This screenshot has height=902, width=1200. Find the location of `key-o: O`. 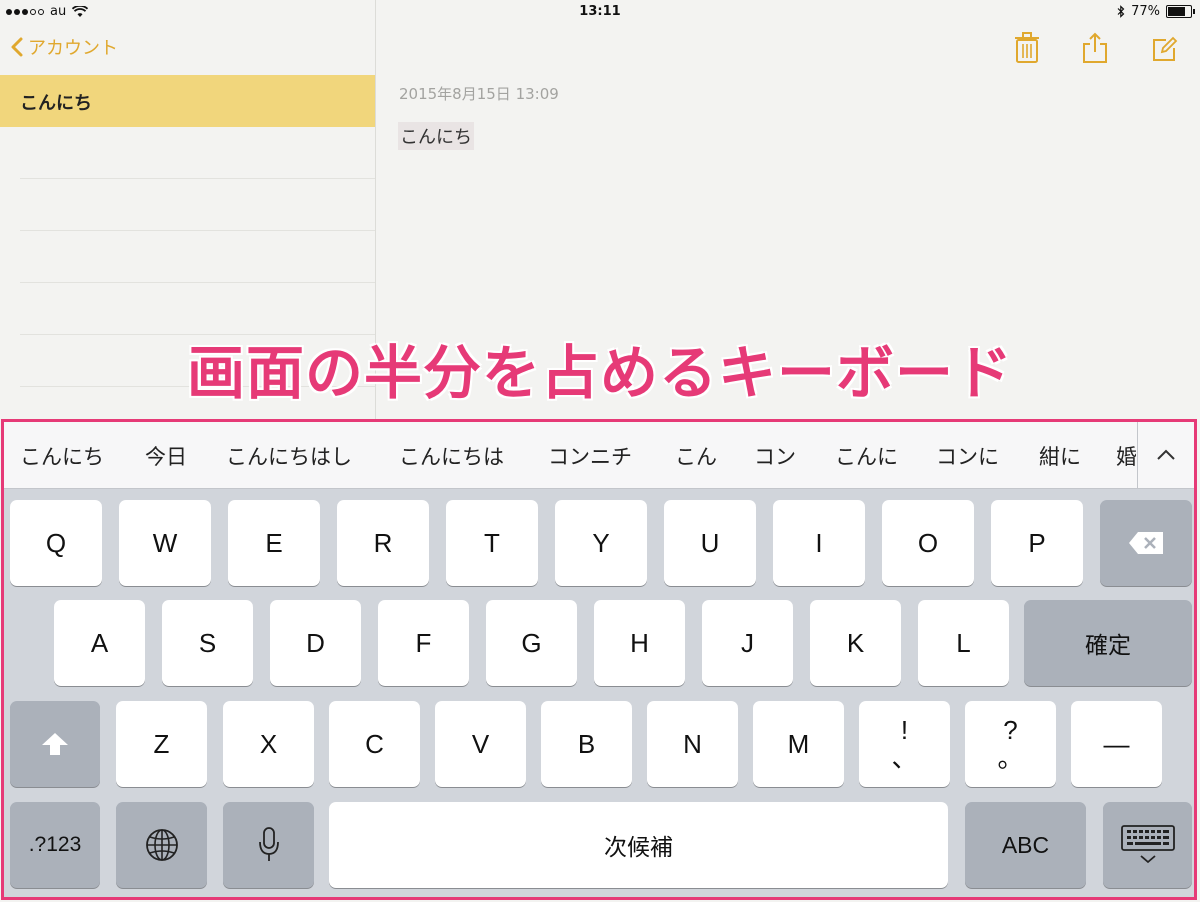

key-o: O is located at coordinates (928, 543).